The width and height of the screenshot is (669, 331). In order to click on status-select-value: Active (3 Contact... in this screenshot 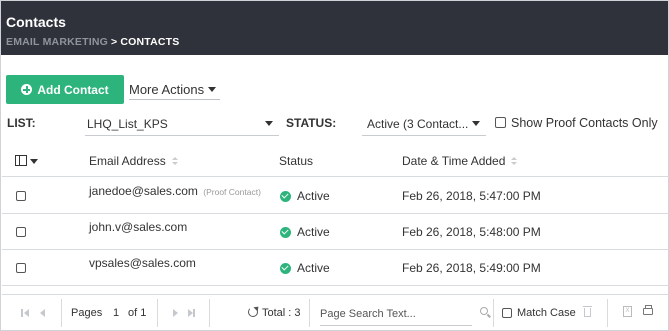, I will do `click(418, 123)`.